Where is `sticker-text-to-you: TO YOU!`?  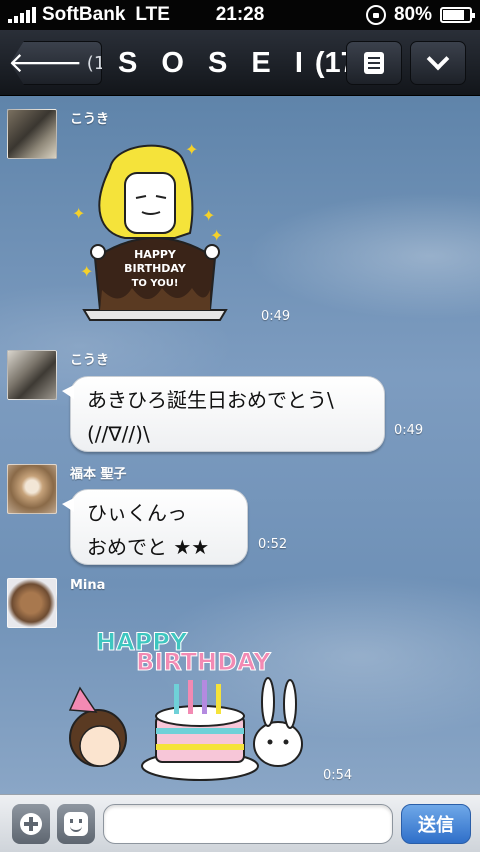 sticker-text-to-you: TO YOU! is located at coordinates (155, 283).